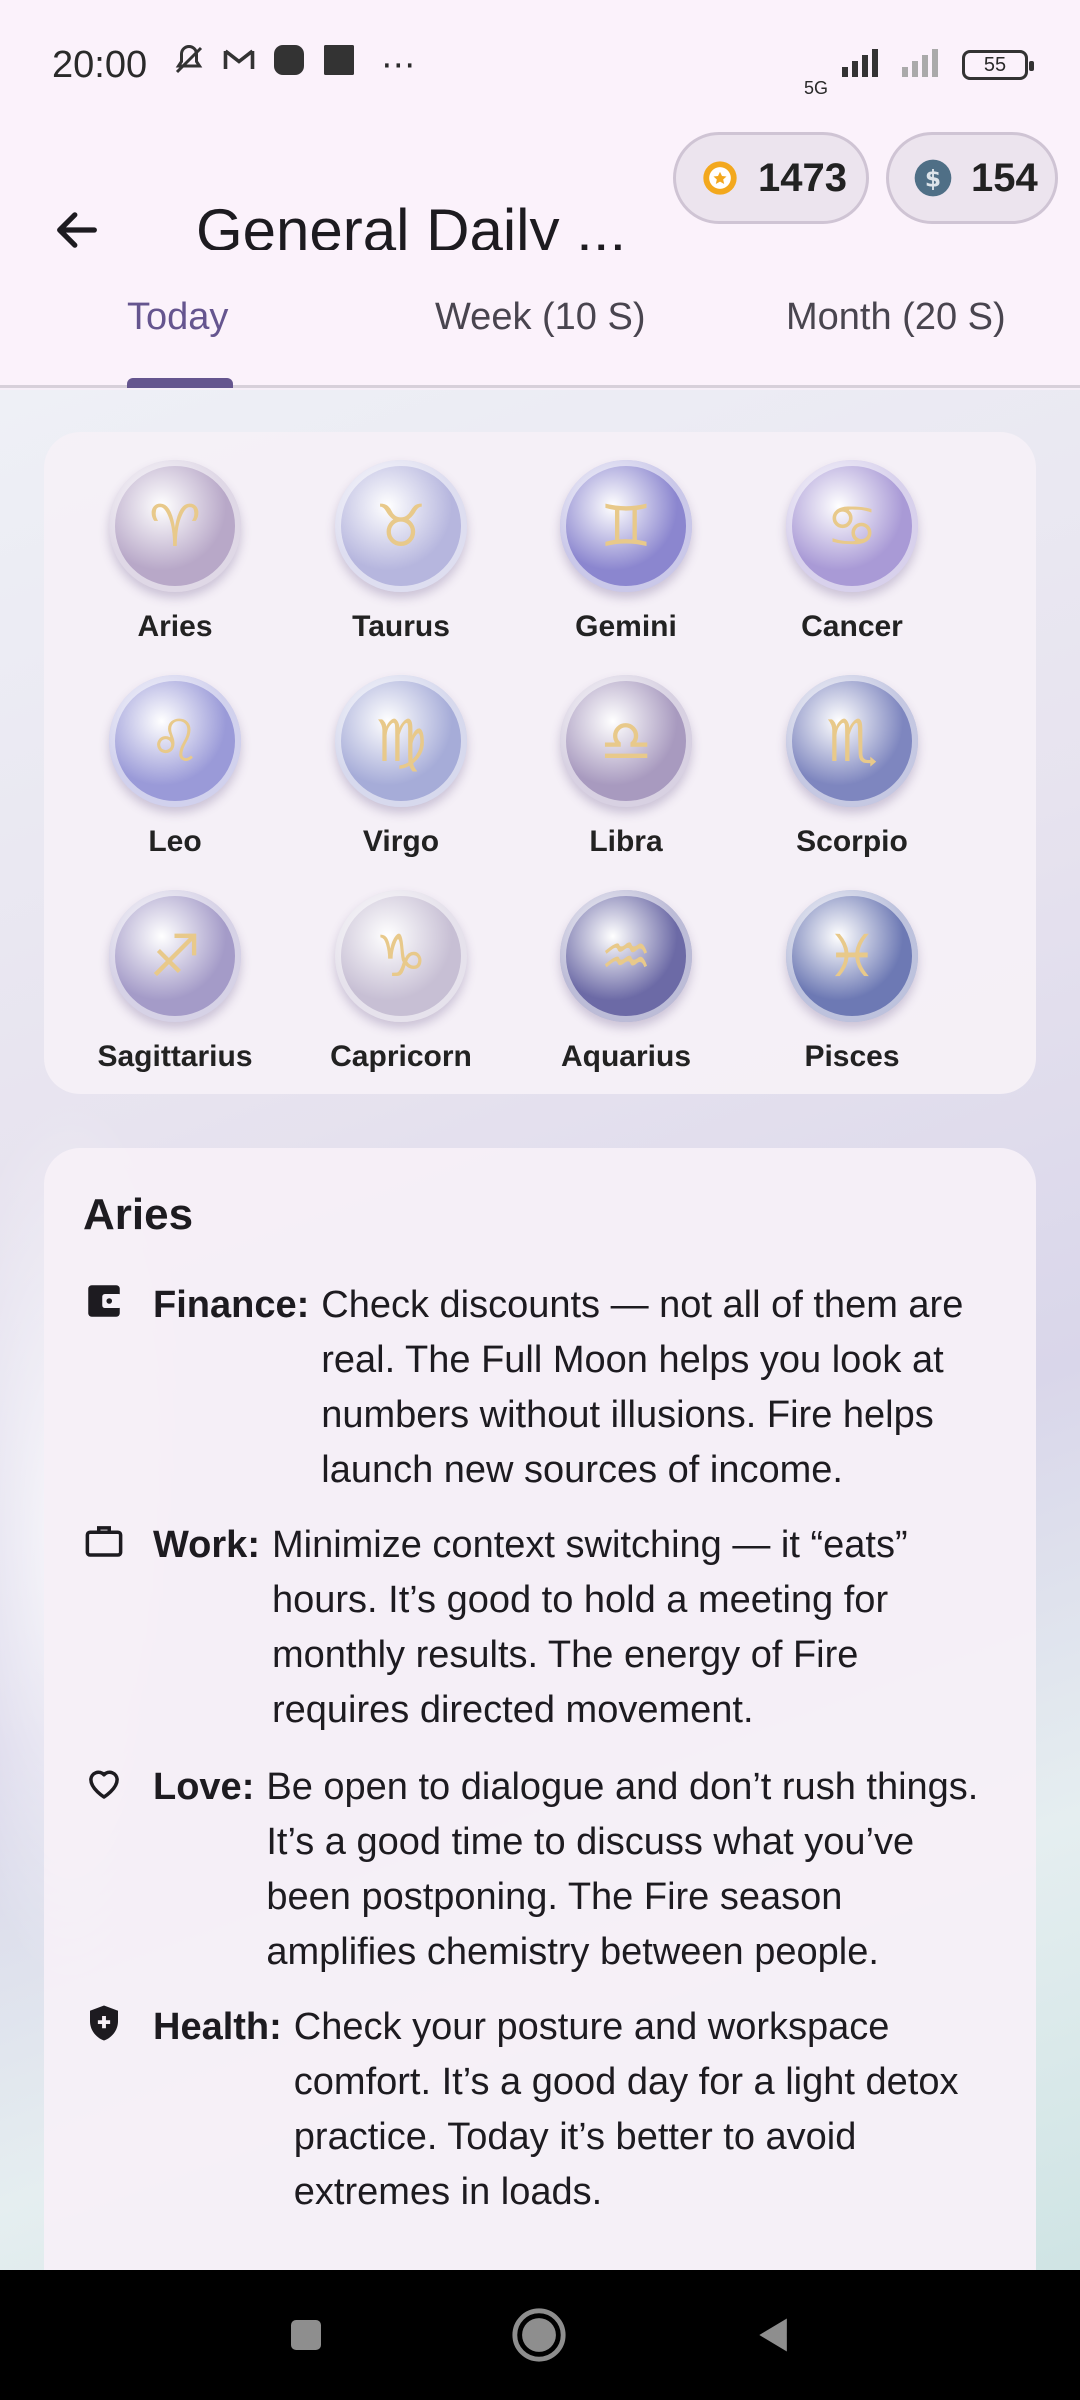  I want to click on capricorn-icon: ♑, so click(401, 956).